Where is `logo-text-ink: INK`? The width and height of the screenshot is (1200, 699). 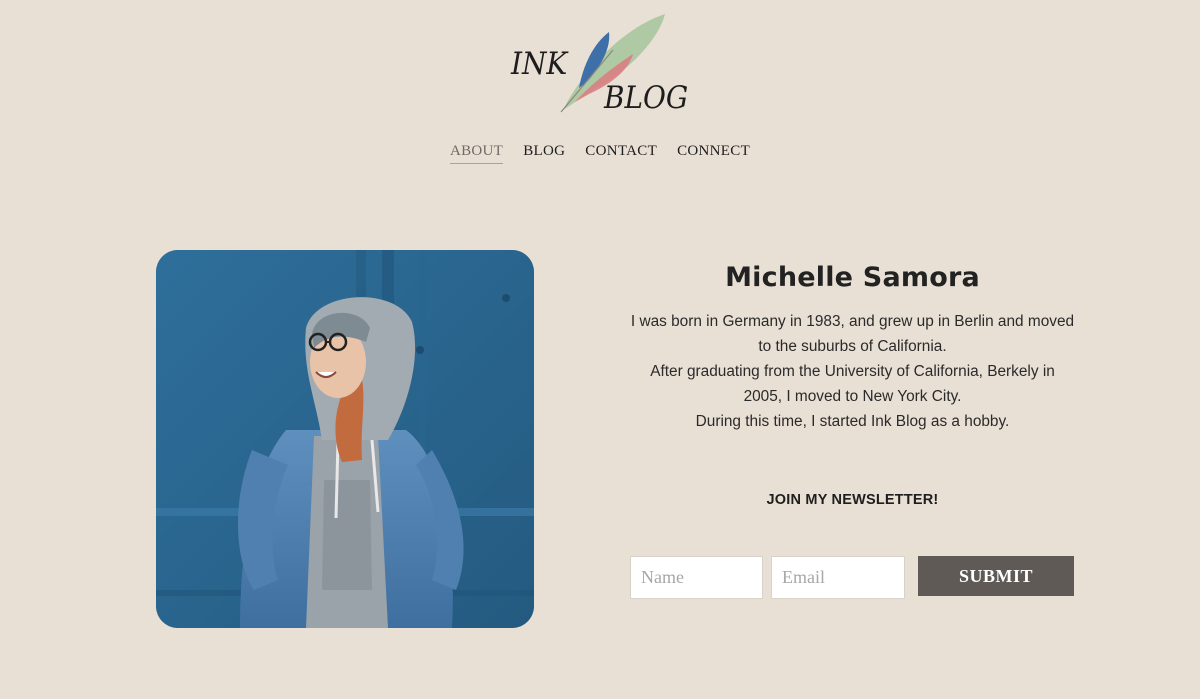 logo-text-ink: INK is located at coordinates (539, 64).